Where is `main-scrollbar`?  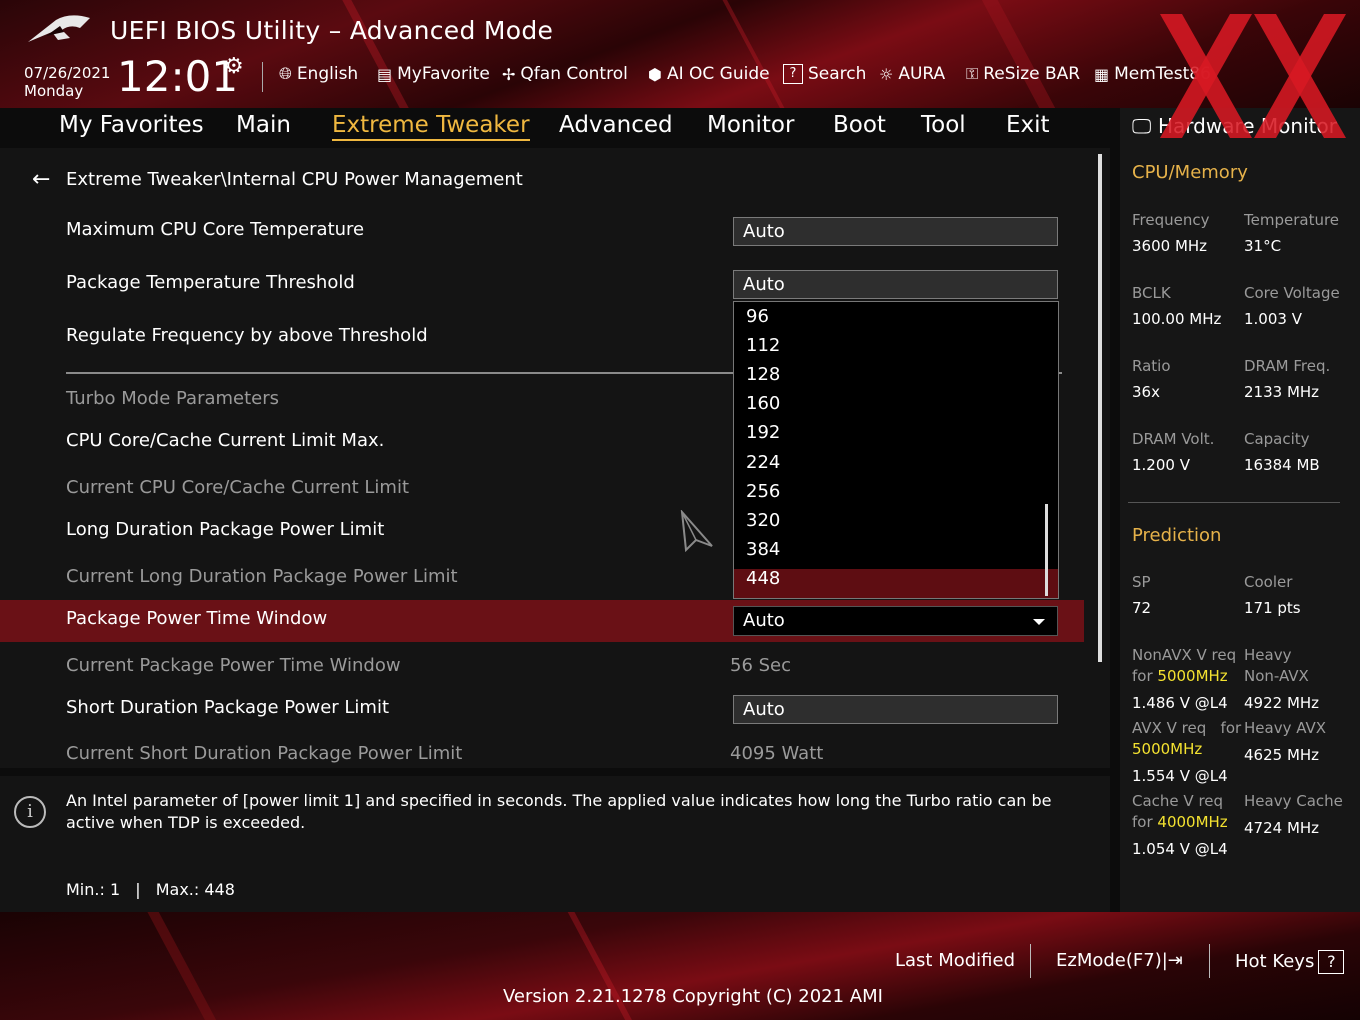 main-scrollbar is located at coordinates (1100, 408).